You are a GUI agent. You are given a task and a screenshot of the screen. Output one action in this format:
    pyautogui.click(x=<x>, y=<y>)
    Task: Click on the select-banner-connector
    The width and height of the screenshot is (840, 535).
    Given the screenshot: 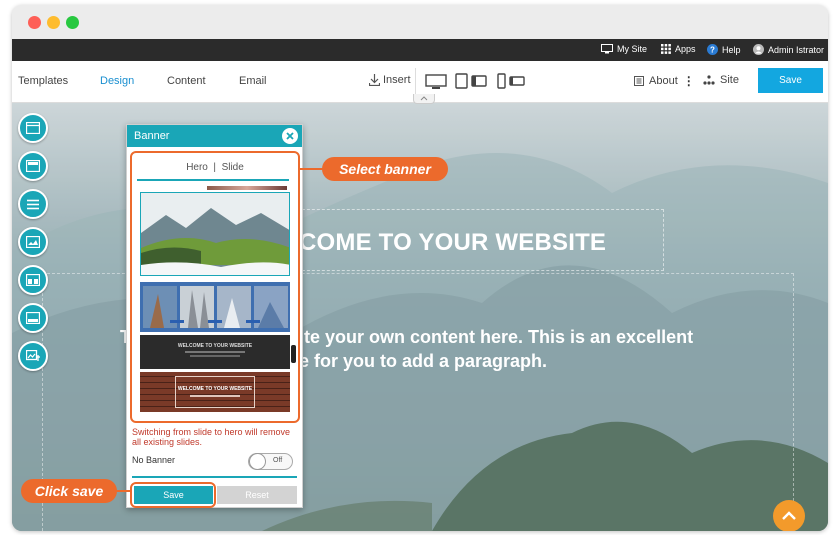 What is the action you would take?
    pyautogui.click(x=312, y=169)
    